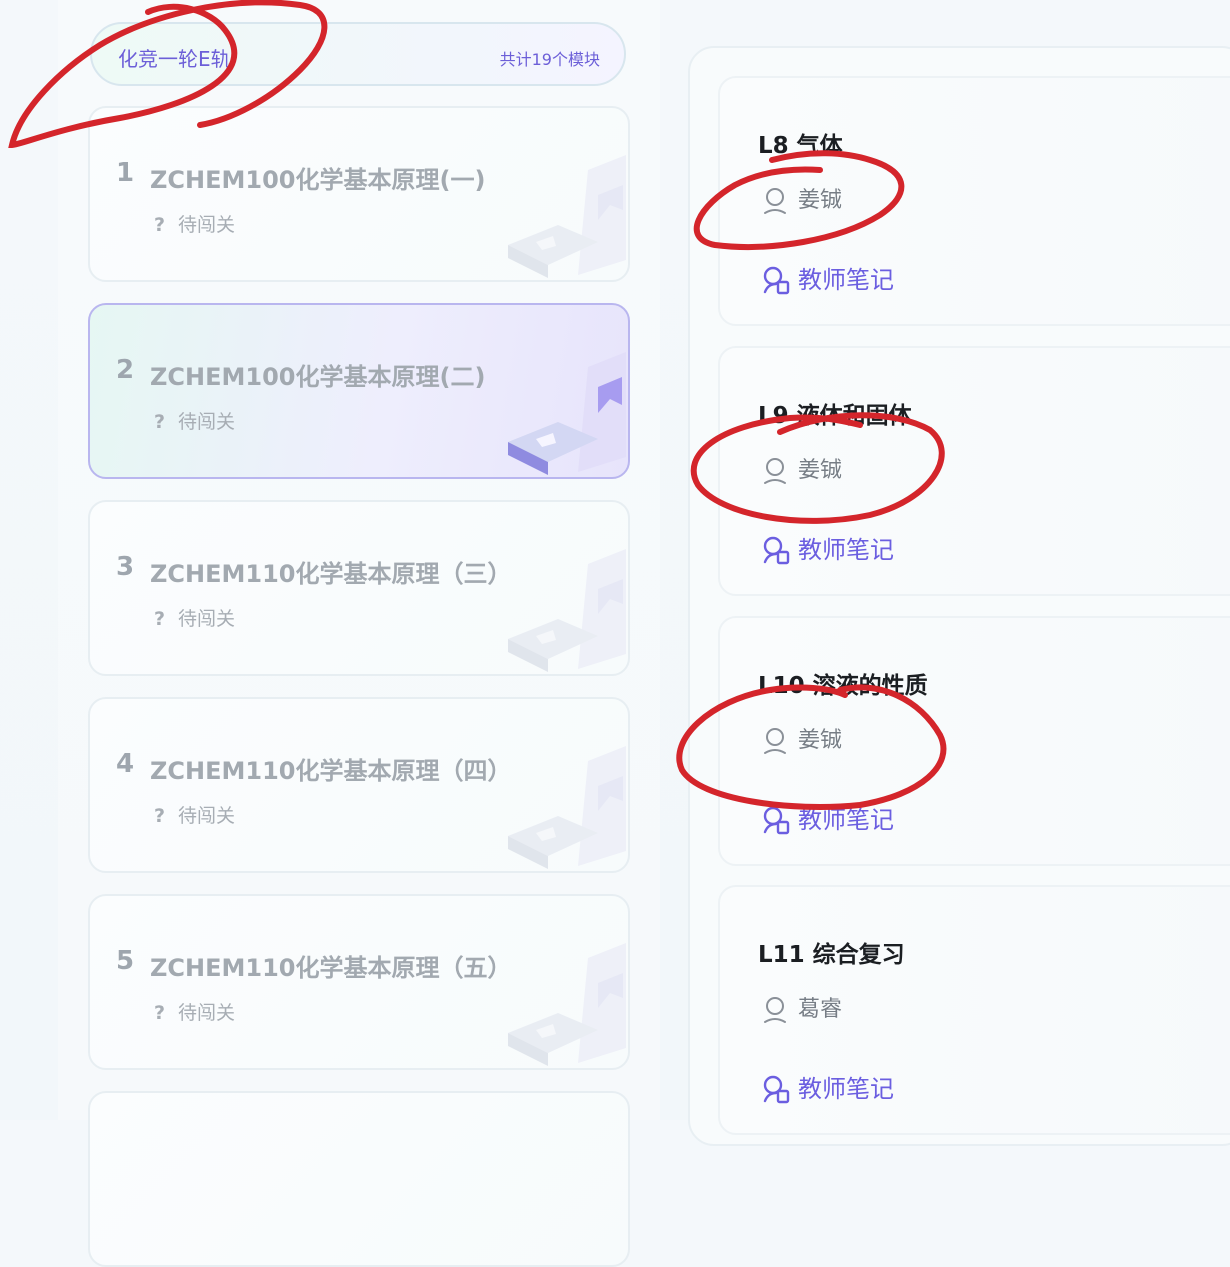  What do you see at coordinates (835, 416) in the screenshot?
I see `lesson-title: L9 液体和固体` at bounding box center [835, 416].